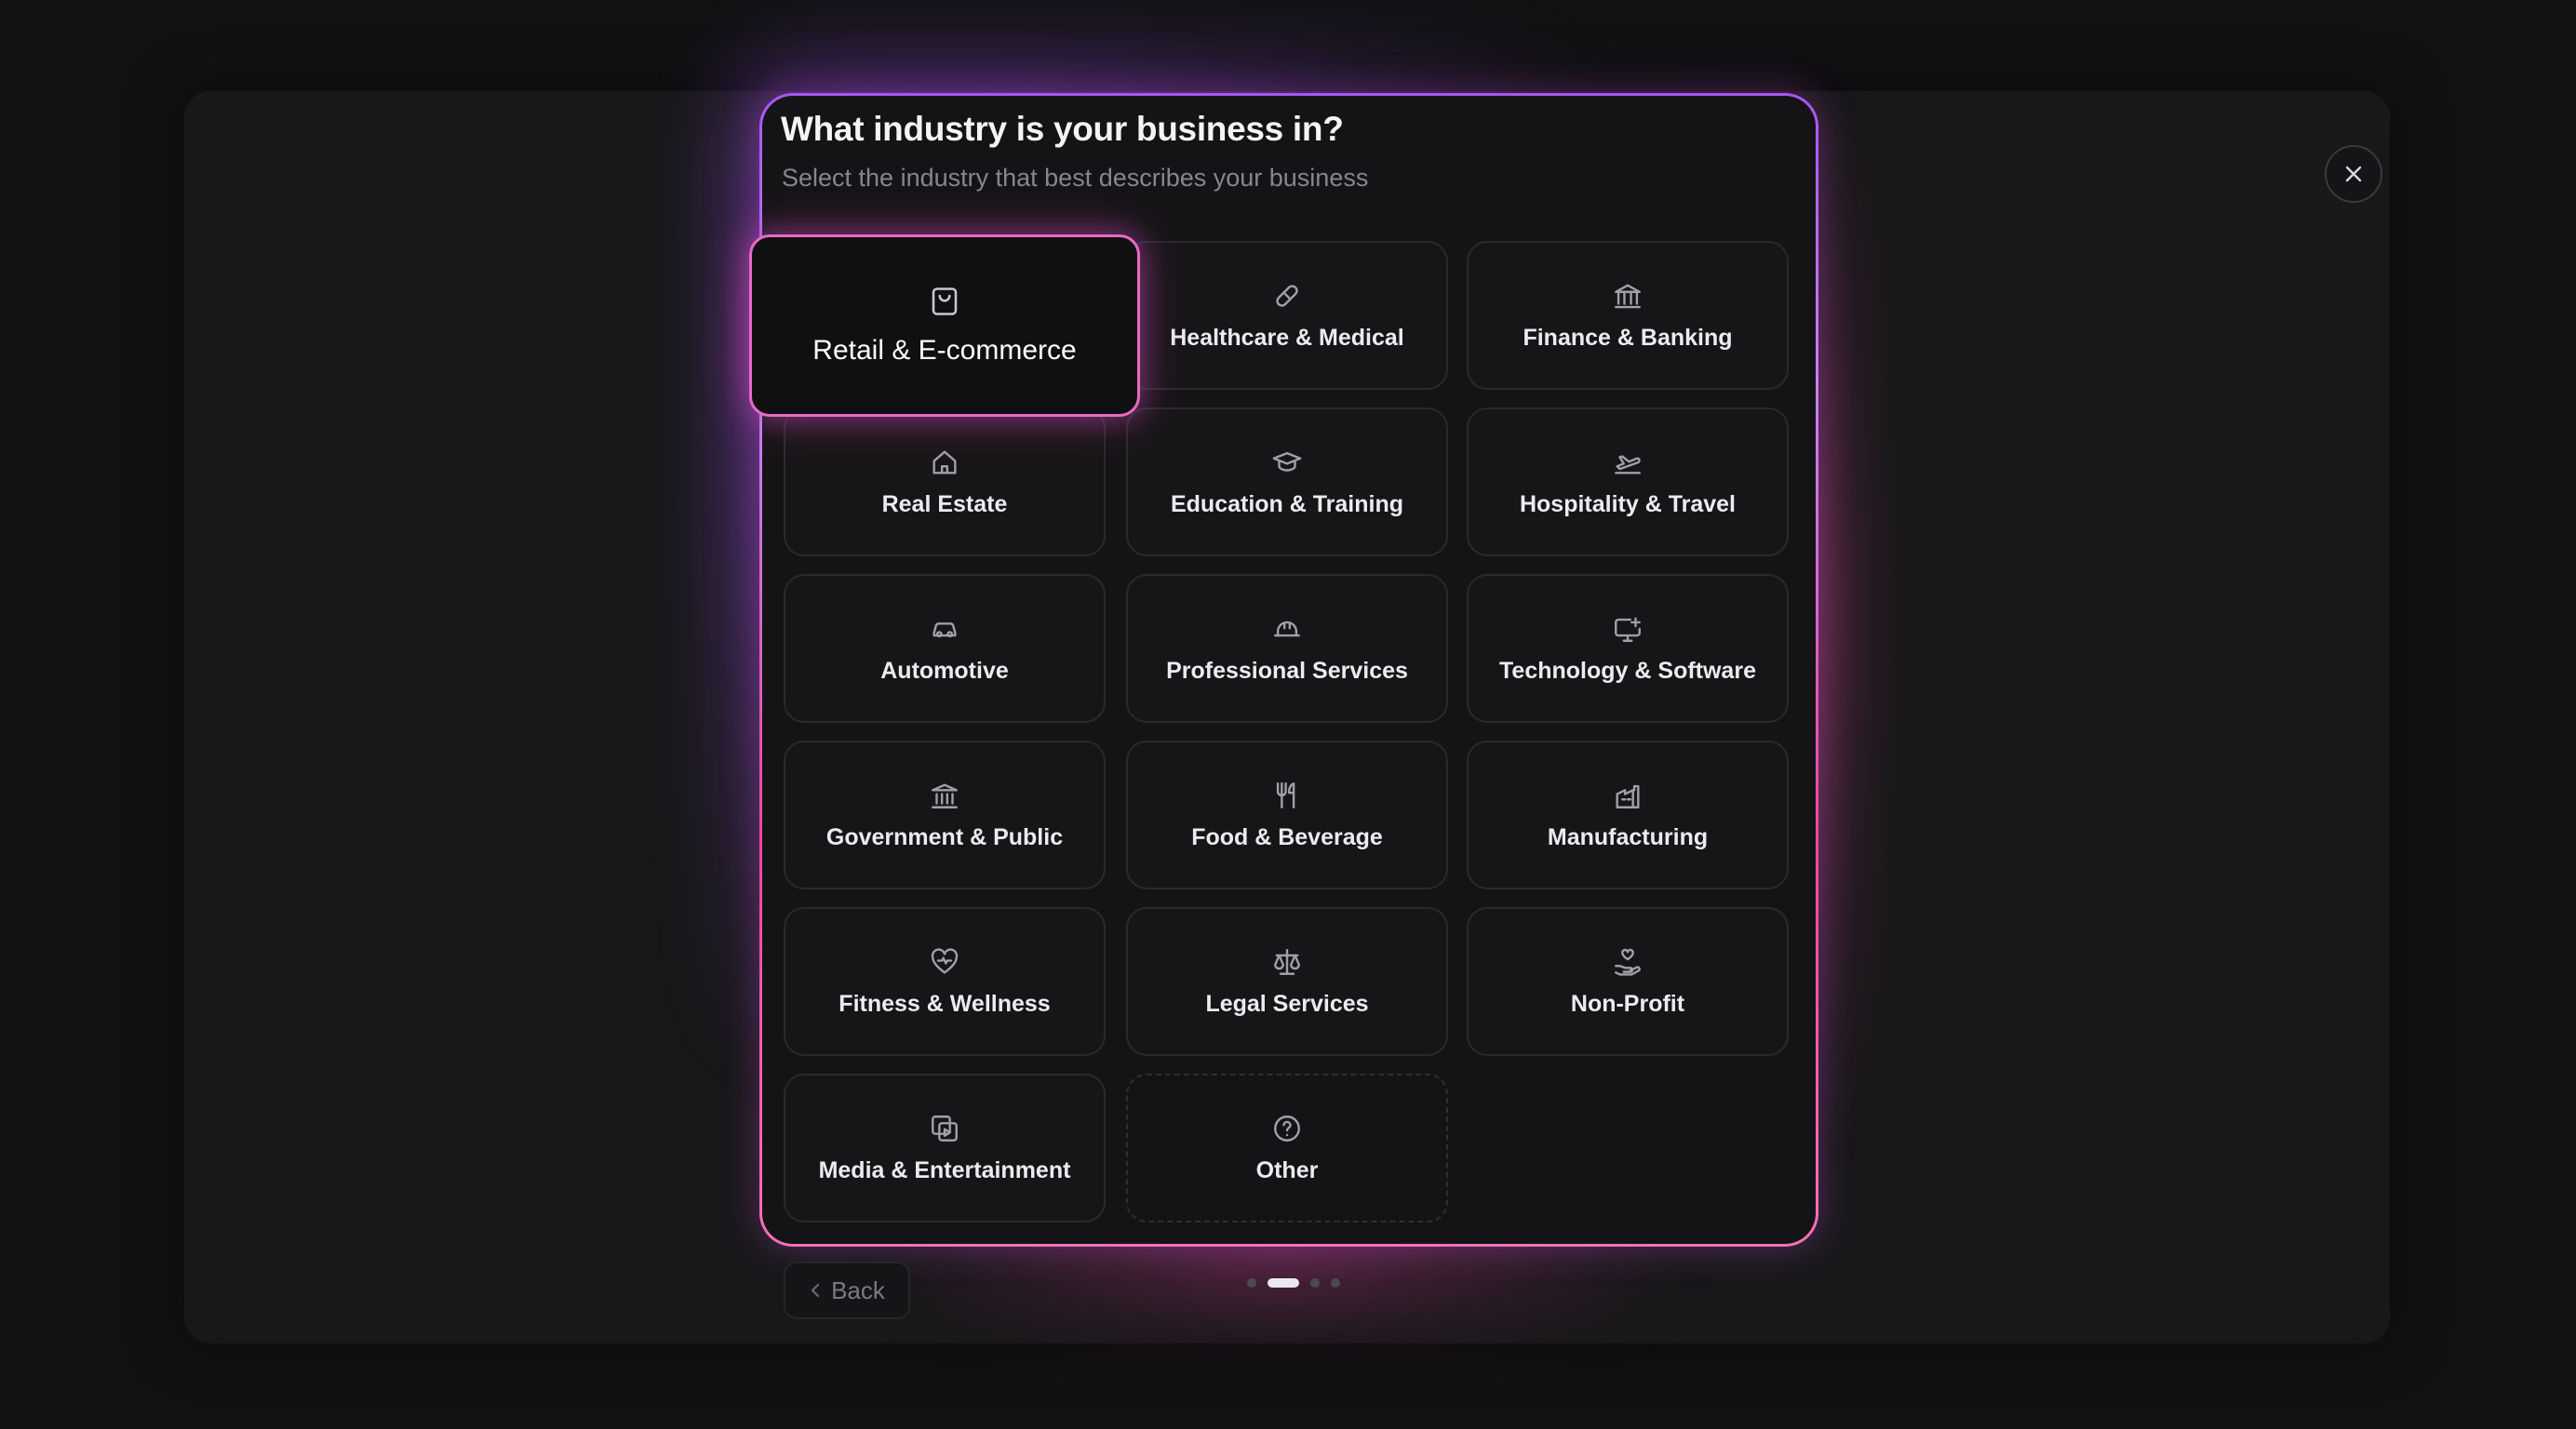 The width and height of the screenshot is (2576, 1429). What do you see at coordinates (1287, 1148) in the screenshot?
I see `industry-card-other: Other` at bounding box center [1287, 1148].